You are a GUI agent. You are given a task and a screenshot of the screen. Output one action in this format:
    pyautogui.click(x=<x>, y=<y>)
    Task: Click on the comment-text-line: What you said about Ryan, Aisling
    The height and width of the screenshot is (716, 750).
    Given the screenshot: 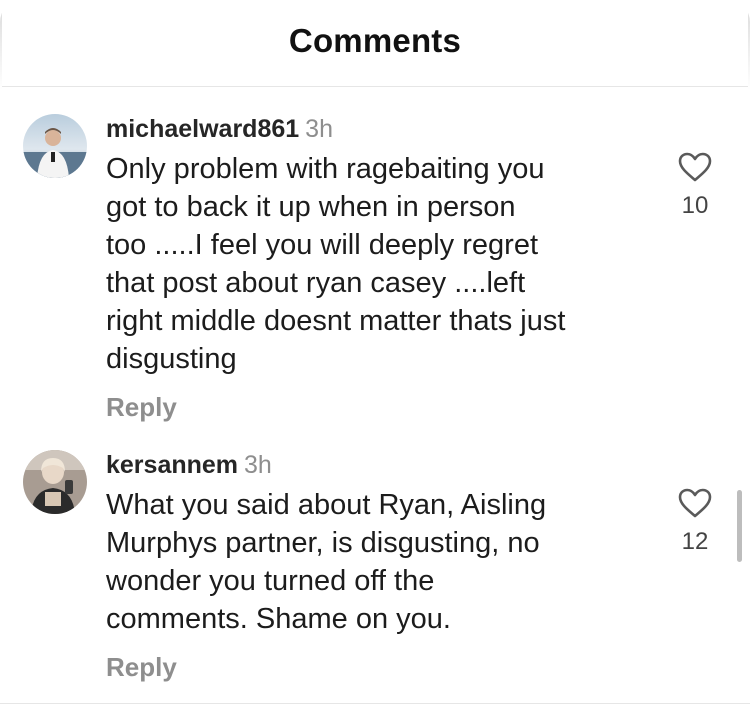 What is the action you would take?
    pyautogui.click(x=326, y=505)
    